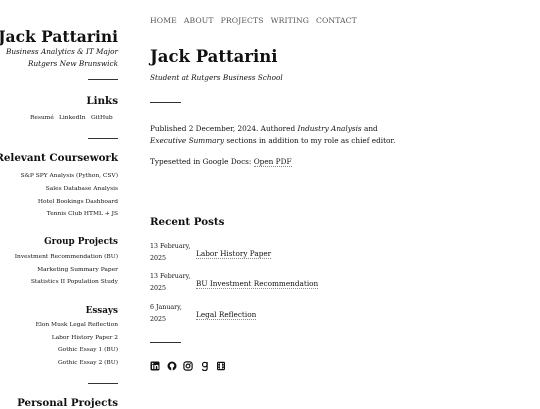  What do you see at coordinates (82, 214) in the screenshot?
I see `coursework-item: Tennis Club HTML + JS` at bounding box center [82, 214].